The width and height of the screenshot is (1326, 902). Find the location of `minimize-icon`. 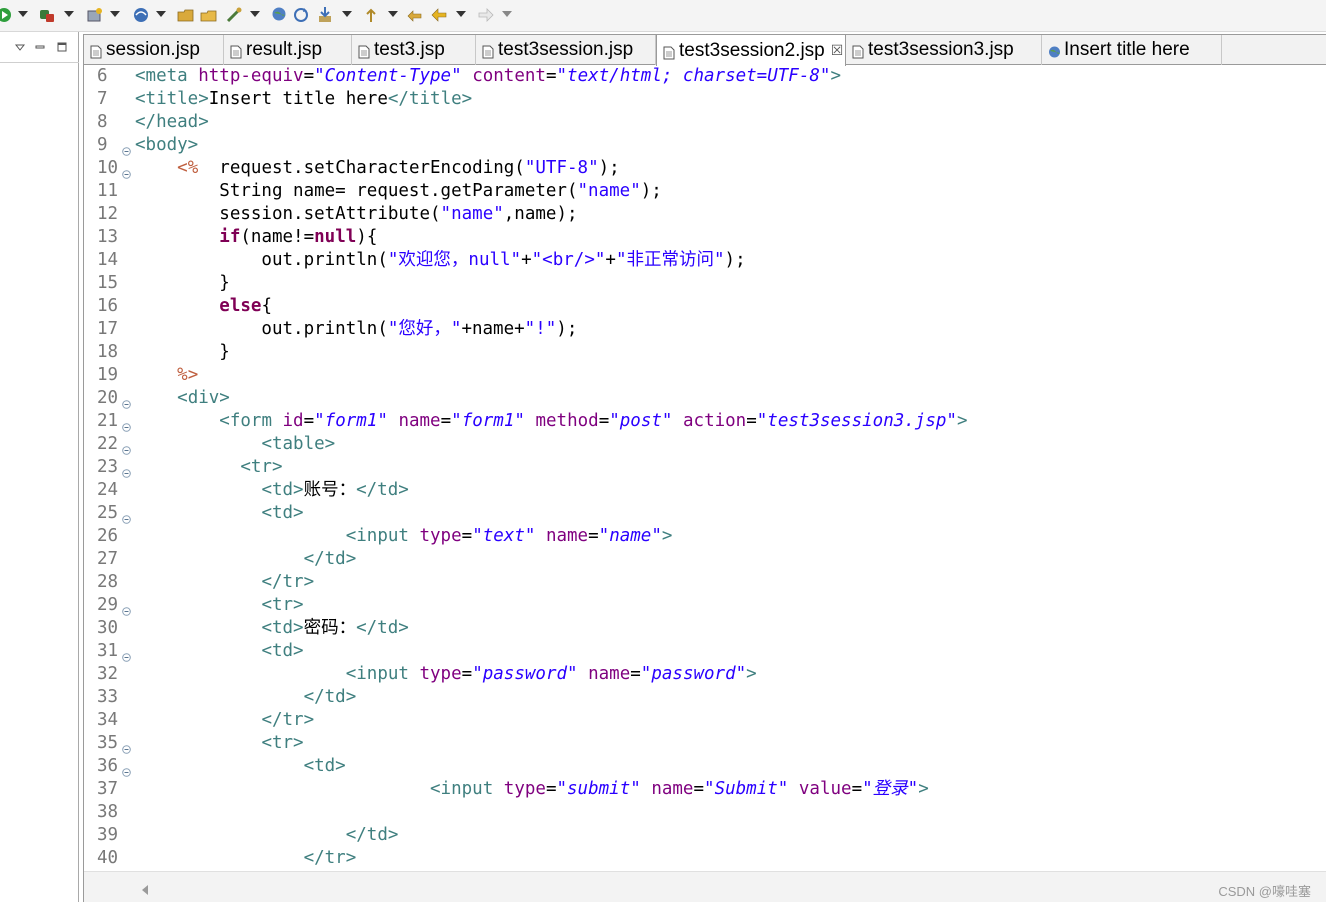

minimize-icon is located at coordinates (40, 44).